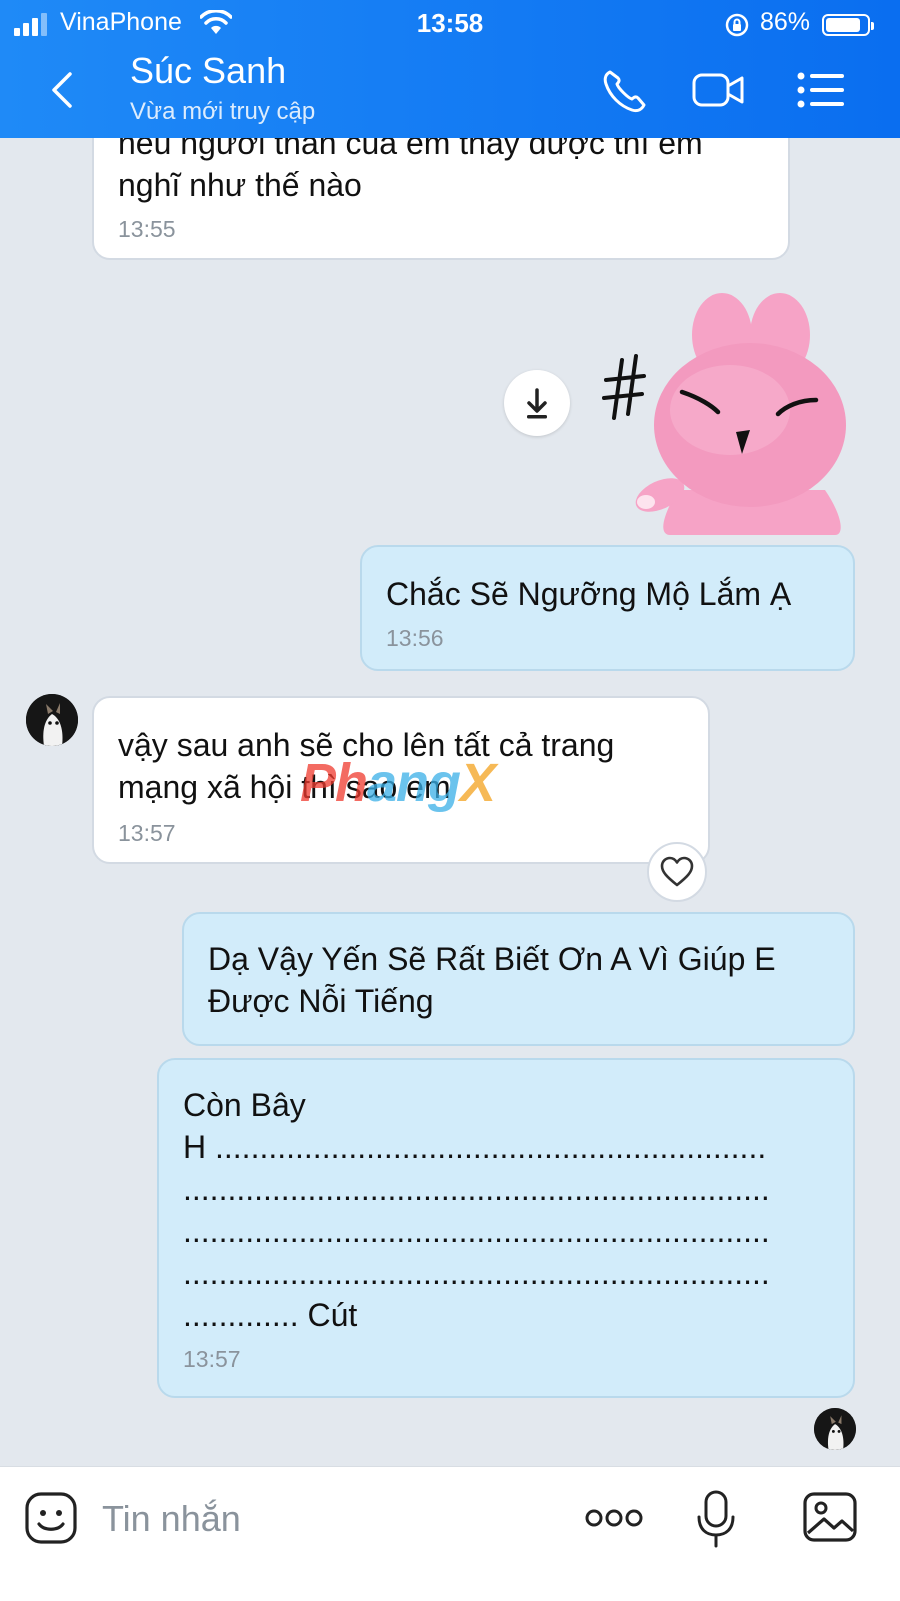 The image size is (900, 1601). What do you see at coordinates (223, 111) in the screenshot?
I see `contact-status: Vừa mới truy cập` at bounding box center [223, 111].